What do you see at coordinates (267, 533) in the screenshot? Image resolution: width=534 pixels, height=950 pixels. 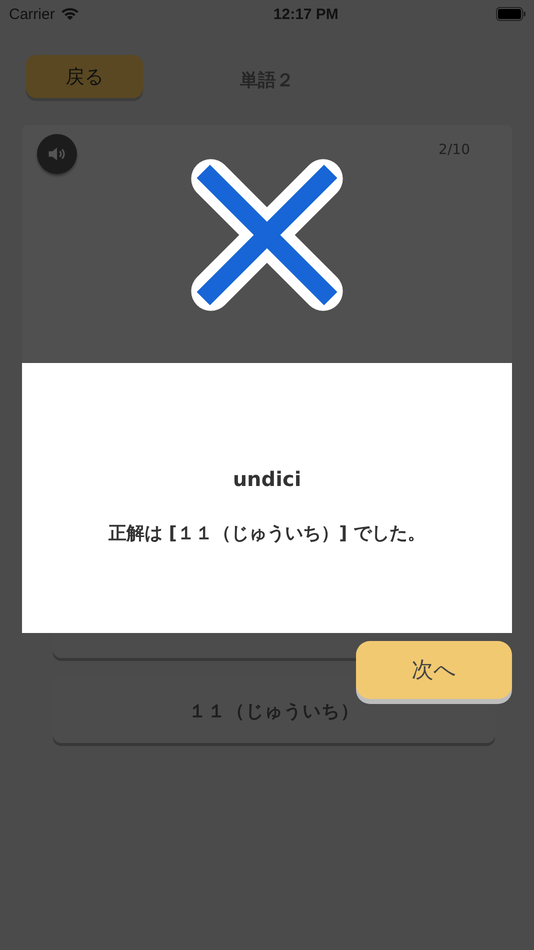 I see `result-message: 正解は [１１（じゅういち）] でした。` at bounding box center [267, 533].